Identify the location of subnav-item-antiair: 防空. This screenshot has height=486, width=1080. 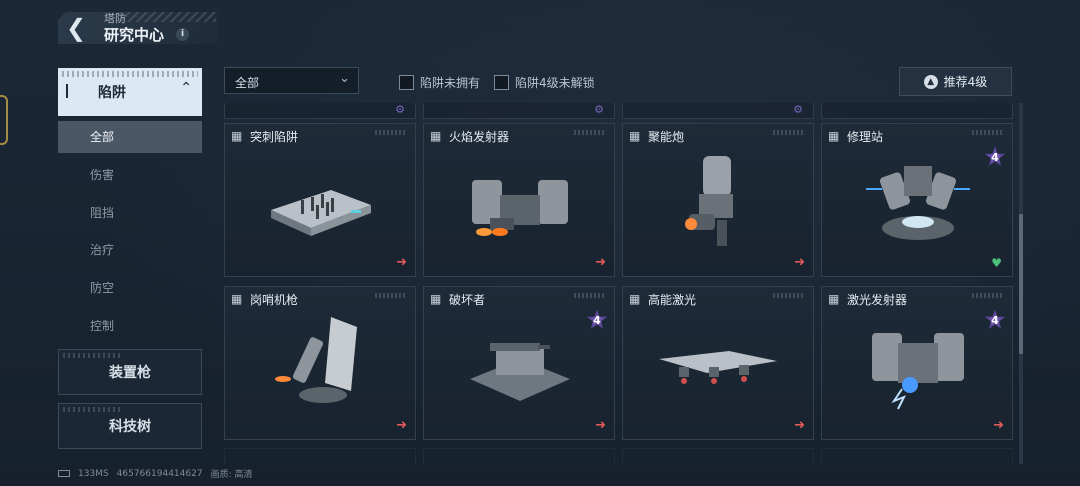
(130, 288).